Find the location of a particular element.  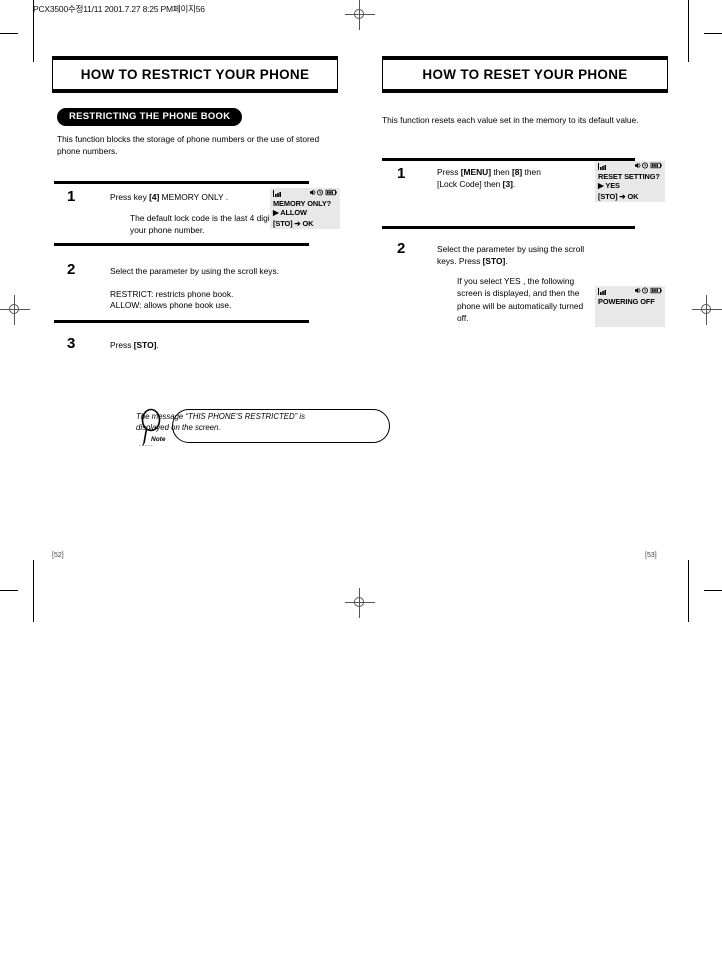

left-step-3-text-pre: Press is located at coordinates (122, 345).